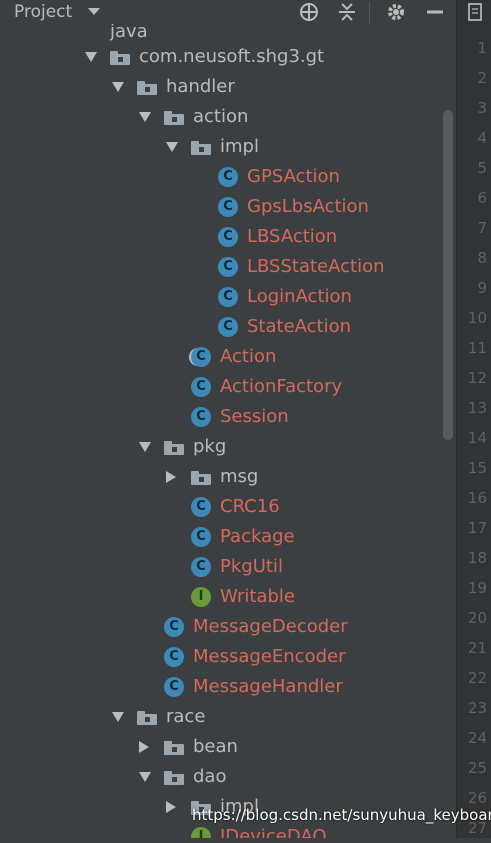 The image size is (491, 843). Describe the element at coordinates (477, 318) in the screenshot. I see `line-number: 10` at that location.